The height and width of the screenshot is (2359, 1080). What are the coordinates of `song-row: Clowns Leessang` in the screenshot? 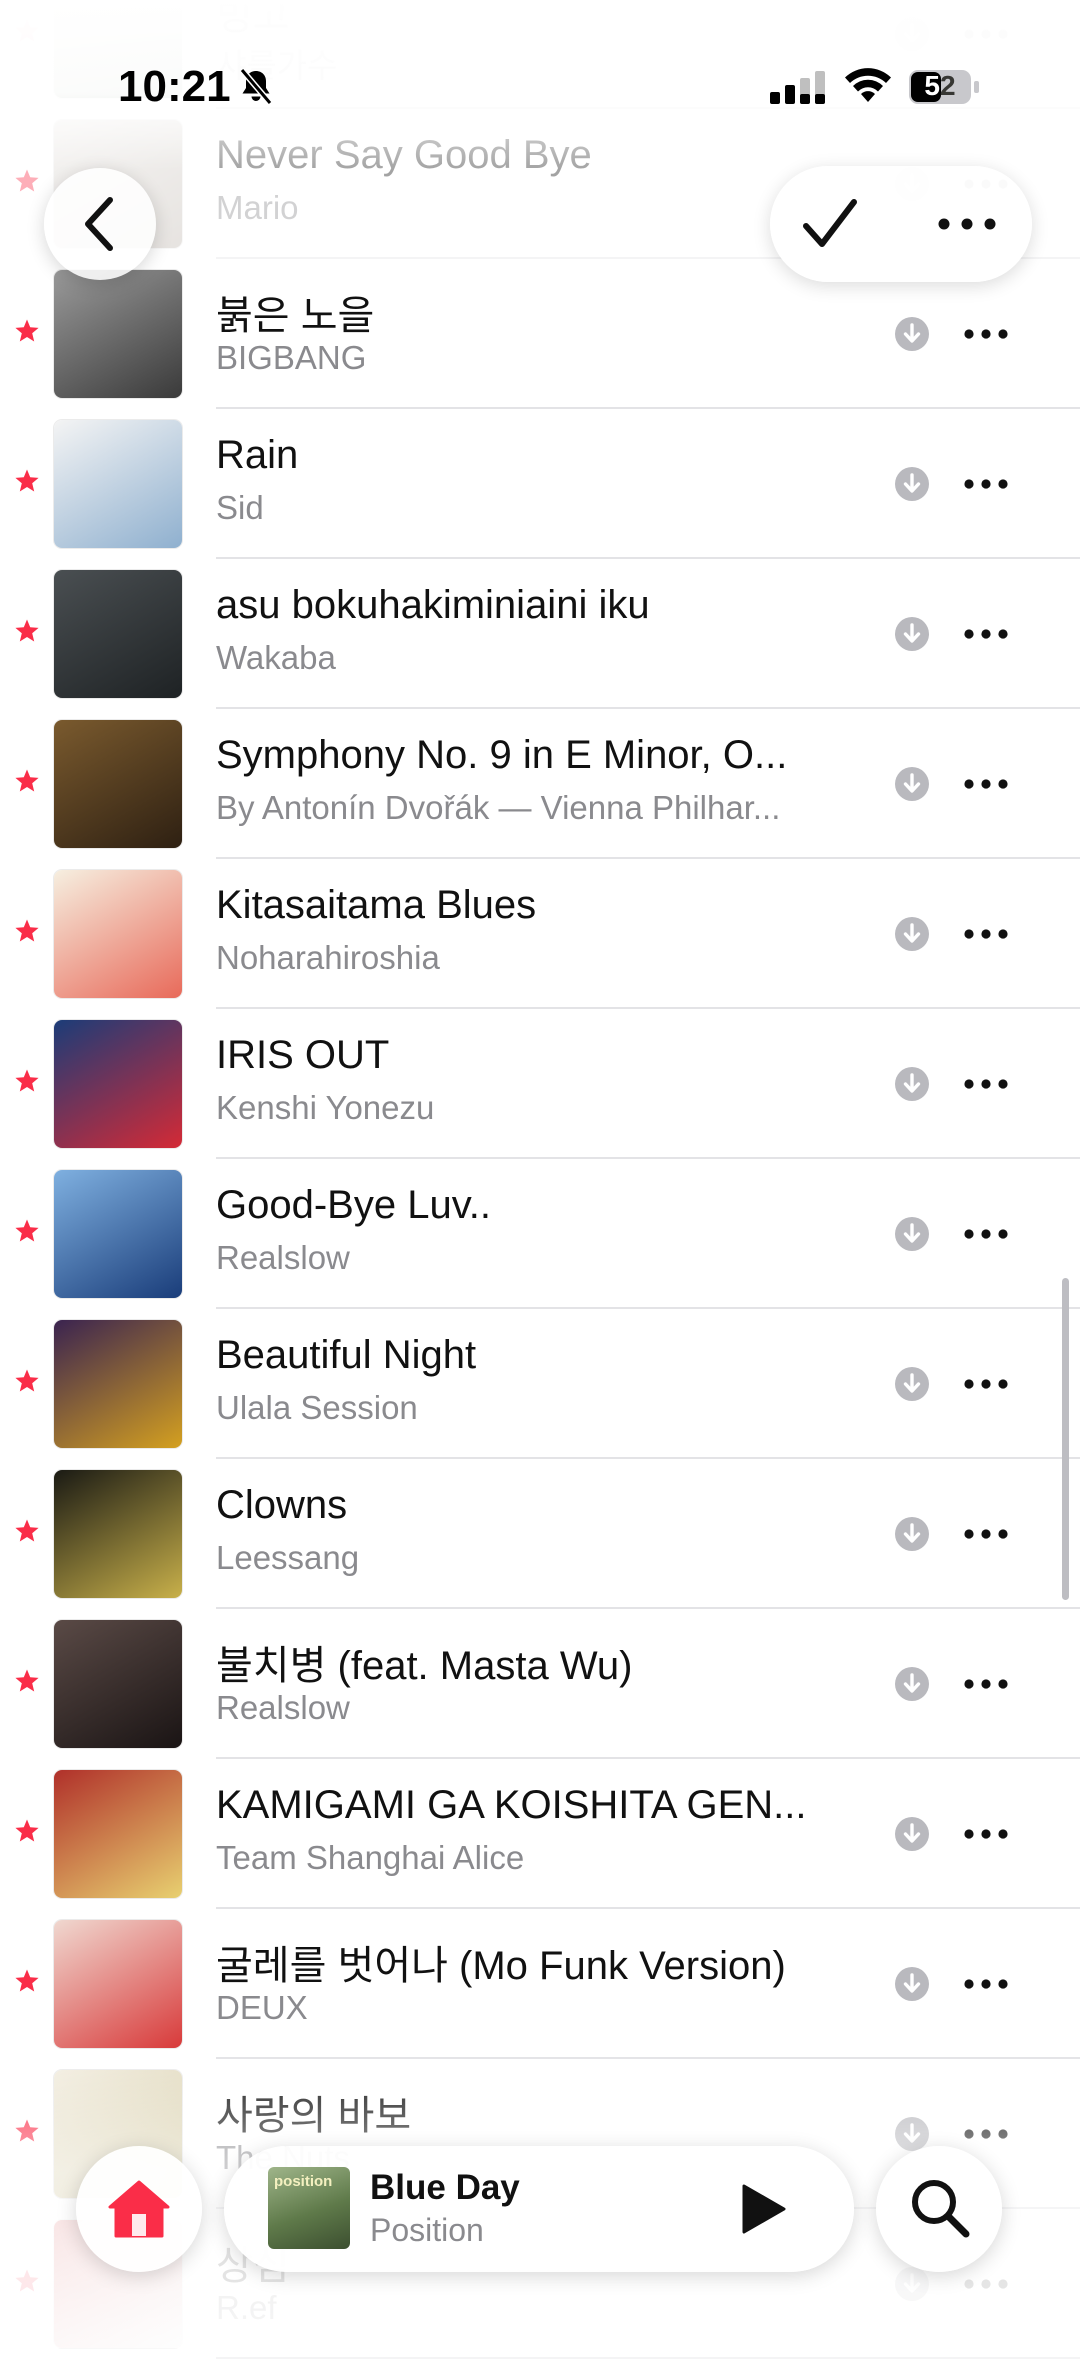 It's located at (540, 1534).